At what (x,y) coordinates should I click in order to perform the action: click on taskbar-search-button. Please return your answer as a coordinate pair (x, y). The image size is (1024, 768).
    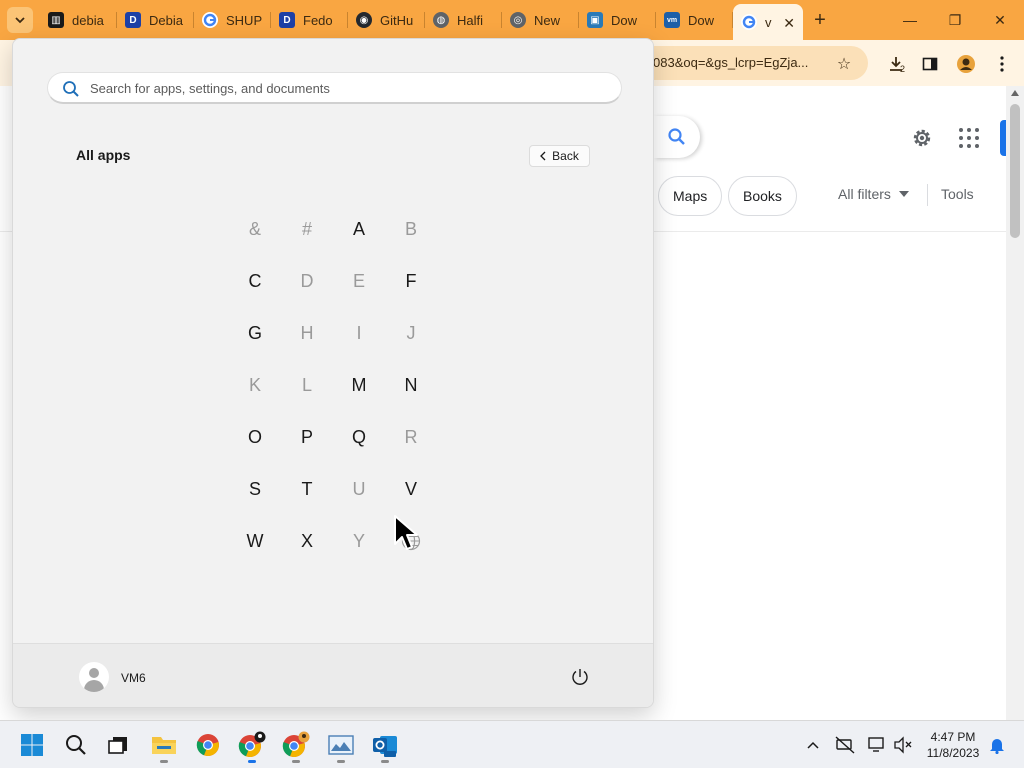
    Looking at the image, I should click on (76, 745).